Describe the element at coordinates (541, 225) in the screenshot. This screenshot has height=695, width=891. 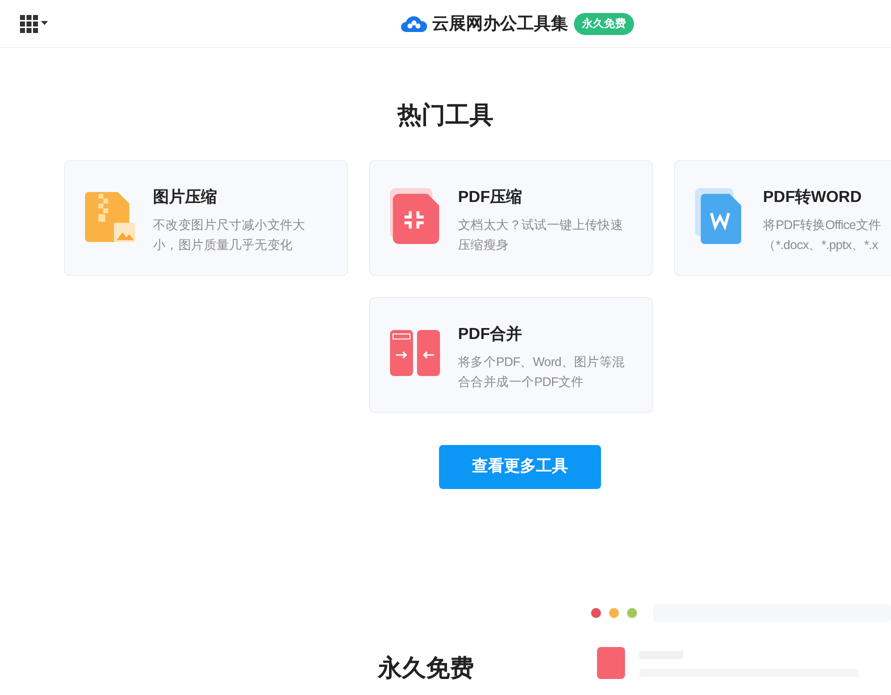
I see `tool-description-line: 文档太大？试试一键上传快速` at that location.